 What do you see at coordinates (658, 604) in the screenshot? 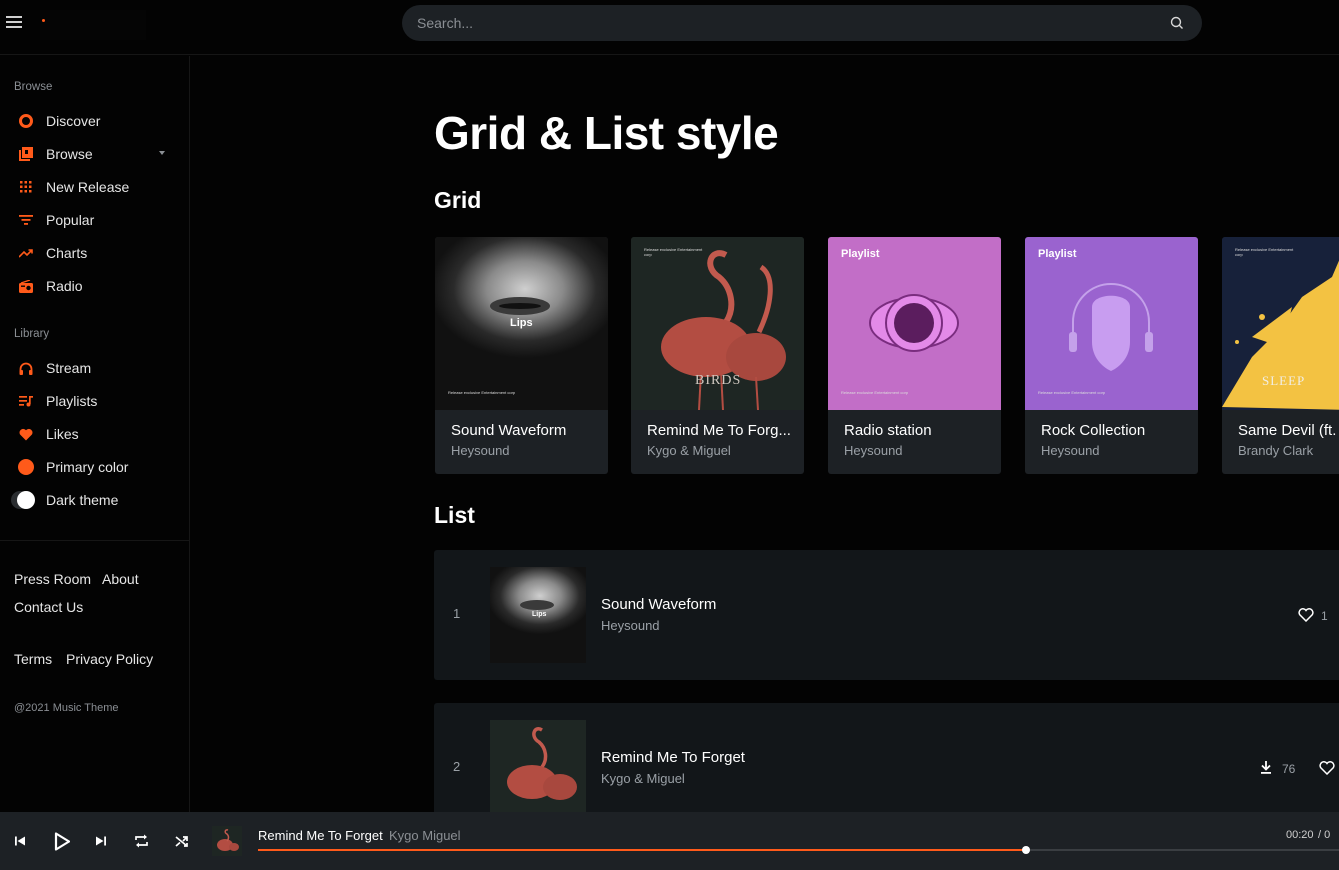
I see `track-title: Sound Waveform` at bounding box center [658, 604].